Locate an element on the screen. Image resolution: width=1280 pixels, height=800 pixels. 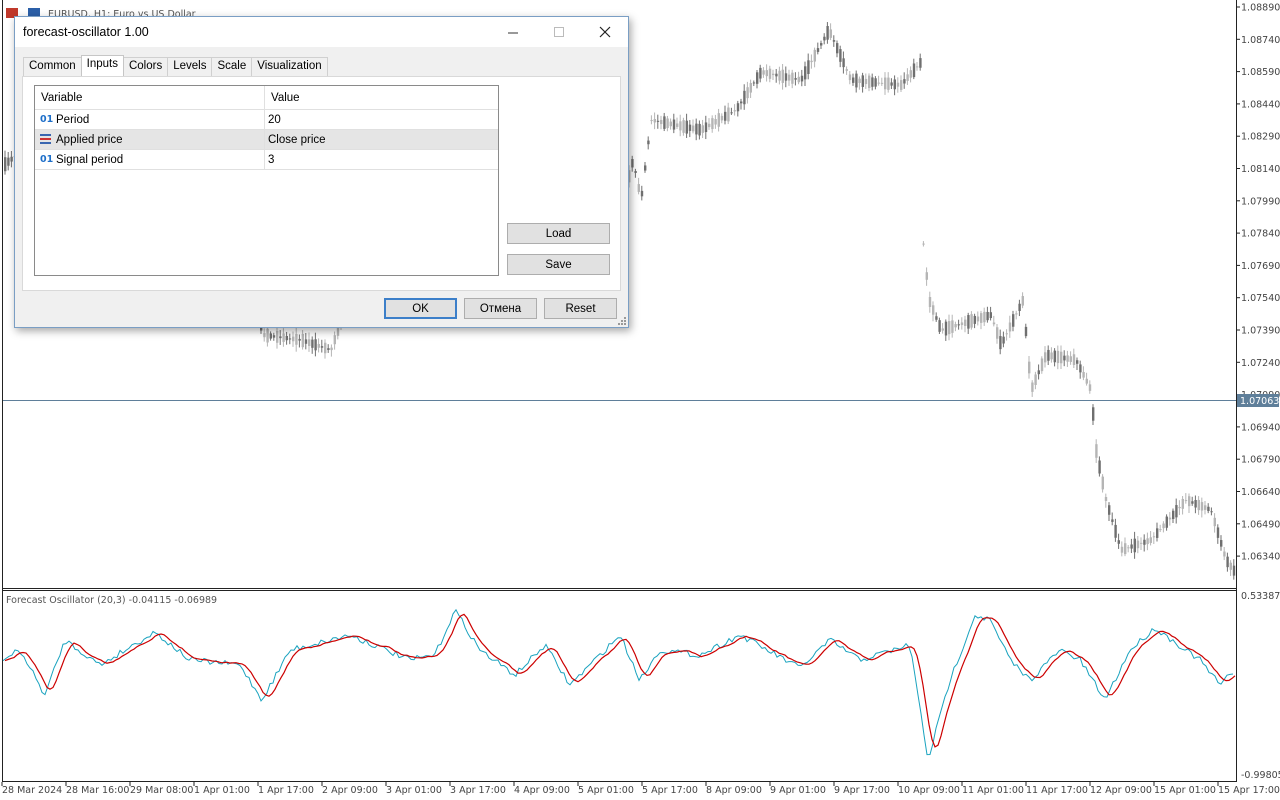
price-tick-label: 1.08290 is located at coordinates (1260, 137).